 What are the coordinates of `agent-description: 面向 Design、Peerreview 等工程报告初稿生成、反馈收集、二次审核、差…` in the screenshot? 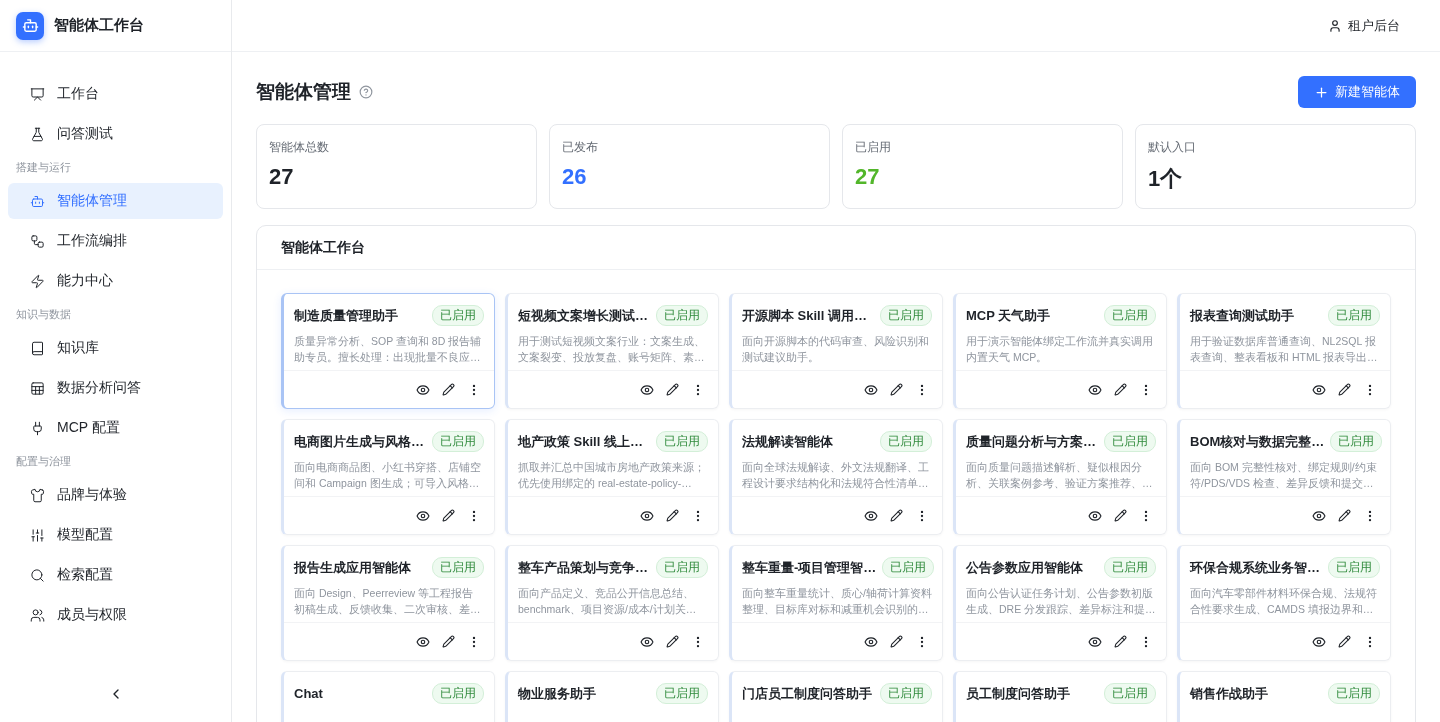 It's located at (388, 601).